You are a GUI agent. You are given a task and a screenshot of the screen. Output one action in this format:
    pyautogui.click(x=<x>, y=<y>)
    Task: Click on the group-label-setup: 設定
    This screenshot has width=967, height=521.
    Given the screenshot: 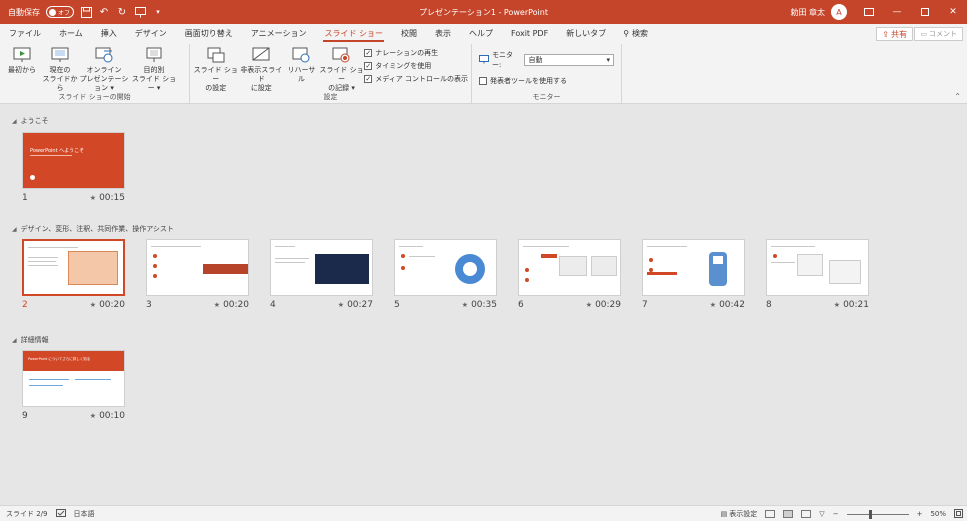 What is the action you would take?
    pyautogui.click(x=330, y=97)
    